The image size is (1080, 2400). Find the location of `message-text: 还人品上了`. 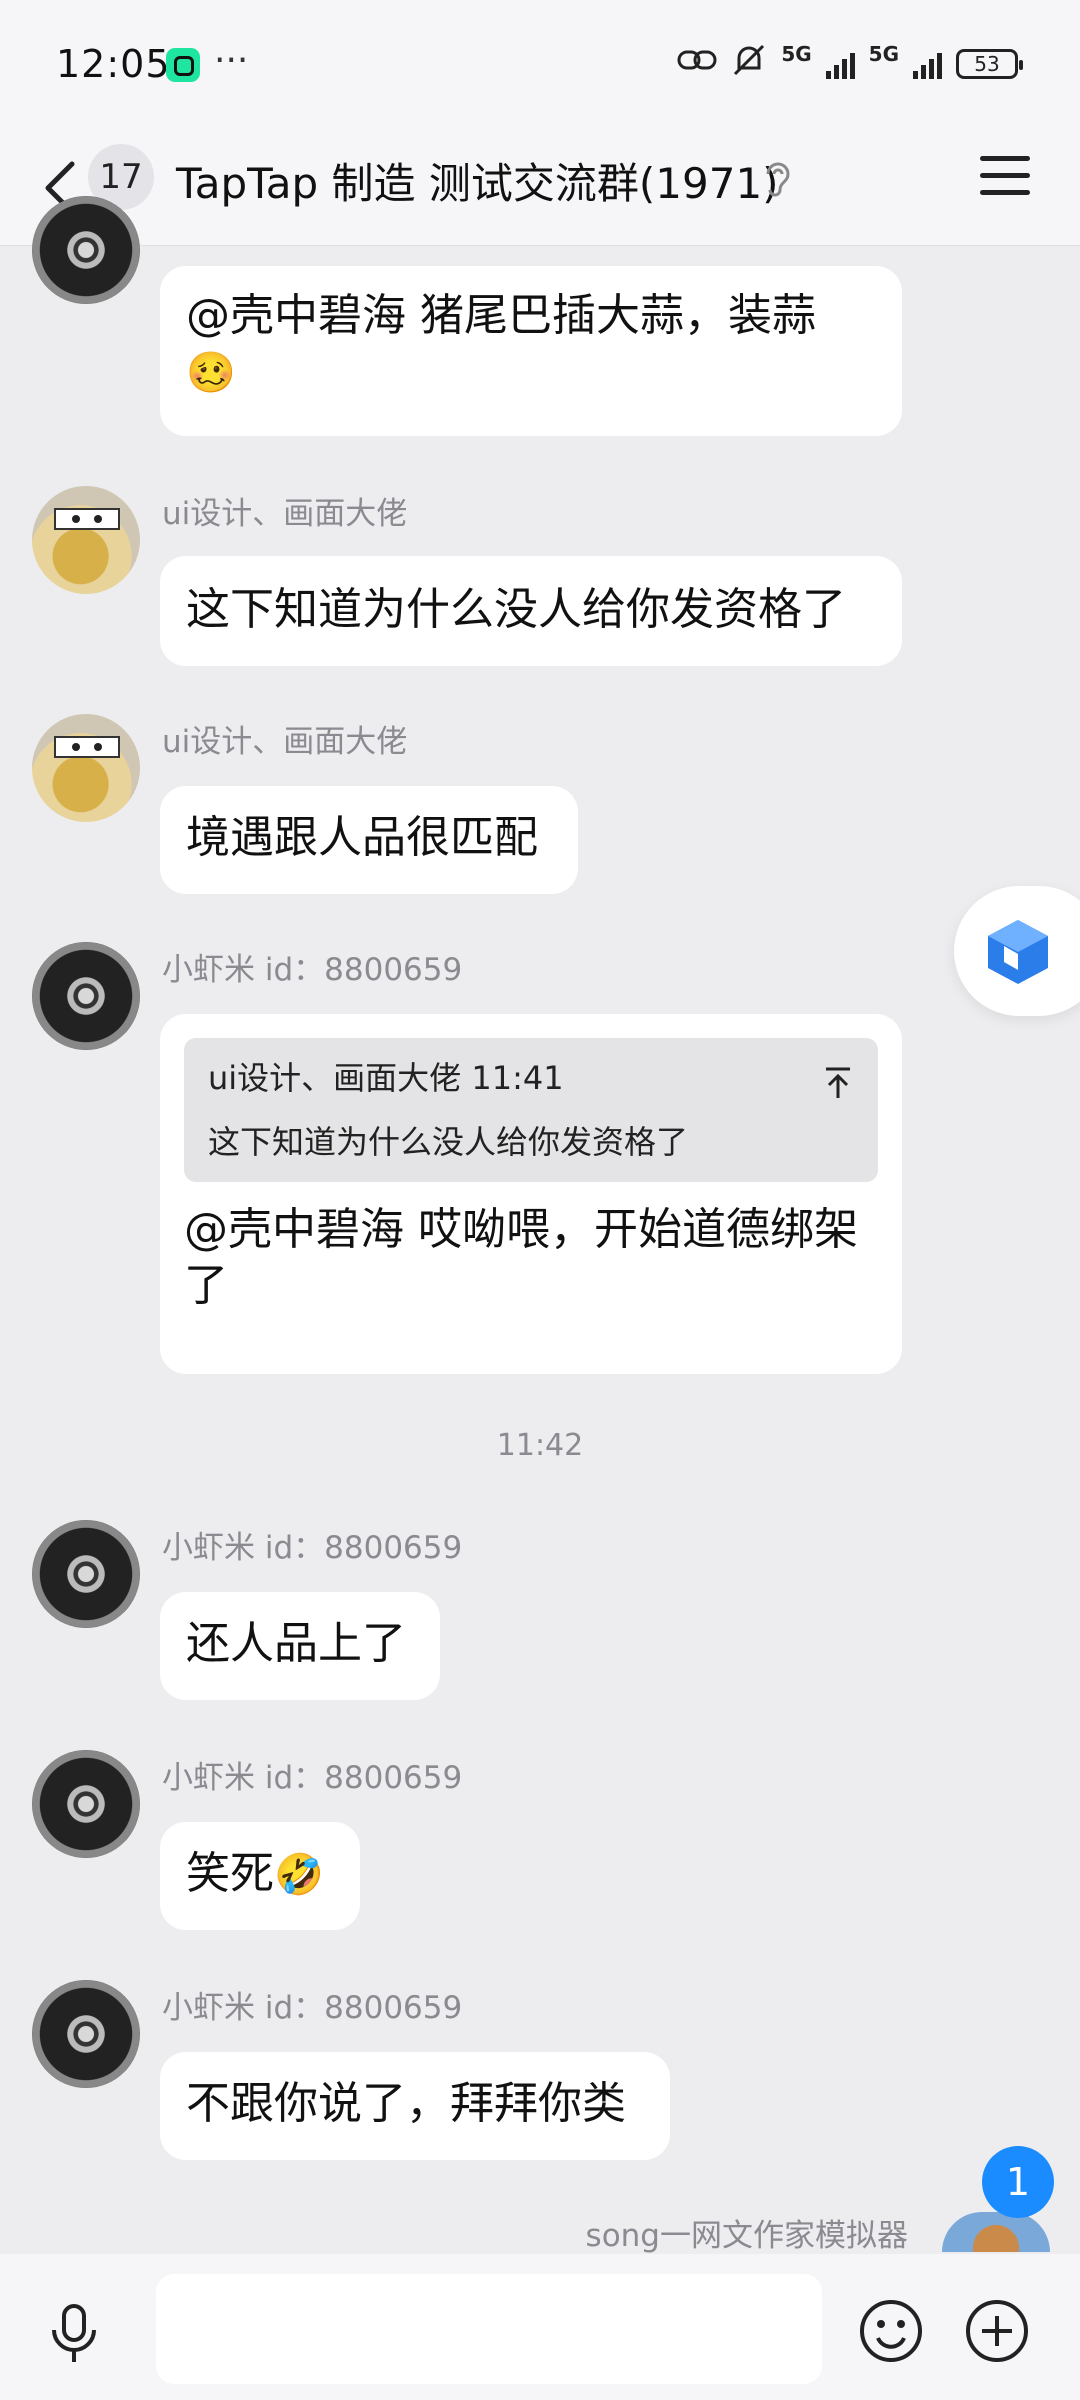

message-text: 还人品上了 is located at coordinates (296, 1643).